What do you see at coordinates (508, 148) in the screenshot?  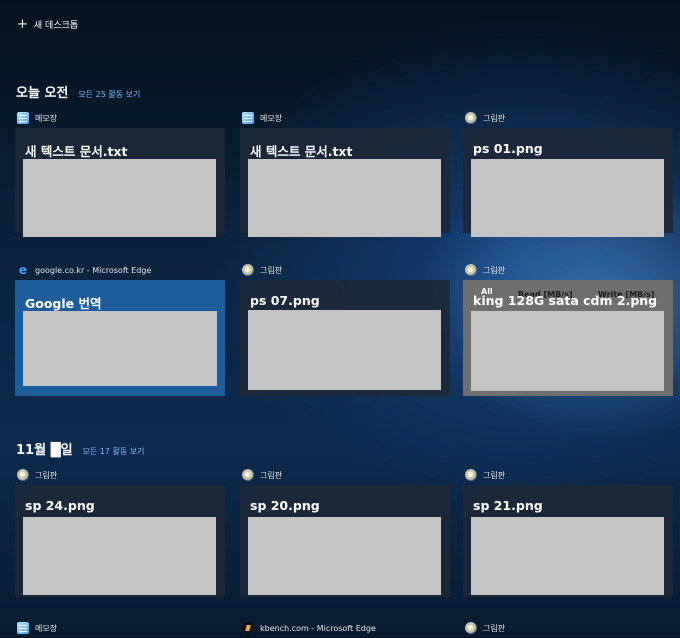 I see `card-title: ps 01.png` at bounding box center [508, 148].